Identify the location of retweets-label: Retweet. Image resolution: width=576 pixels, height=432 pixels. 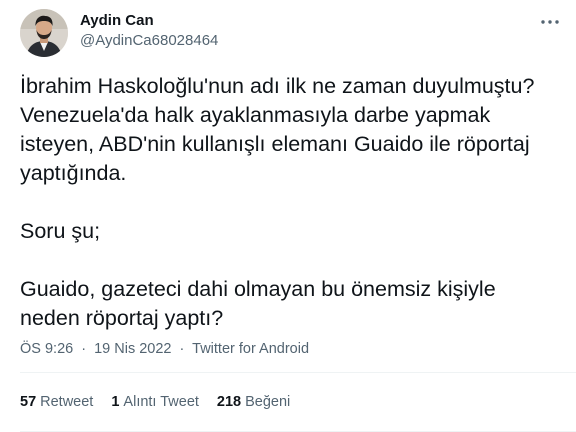
(67, 402).